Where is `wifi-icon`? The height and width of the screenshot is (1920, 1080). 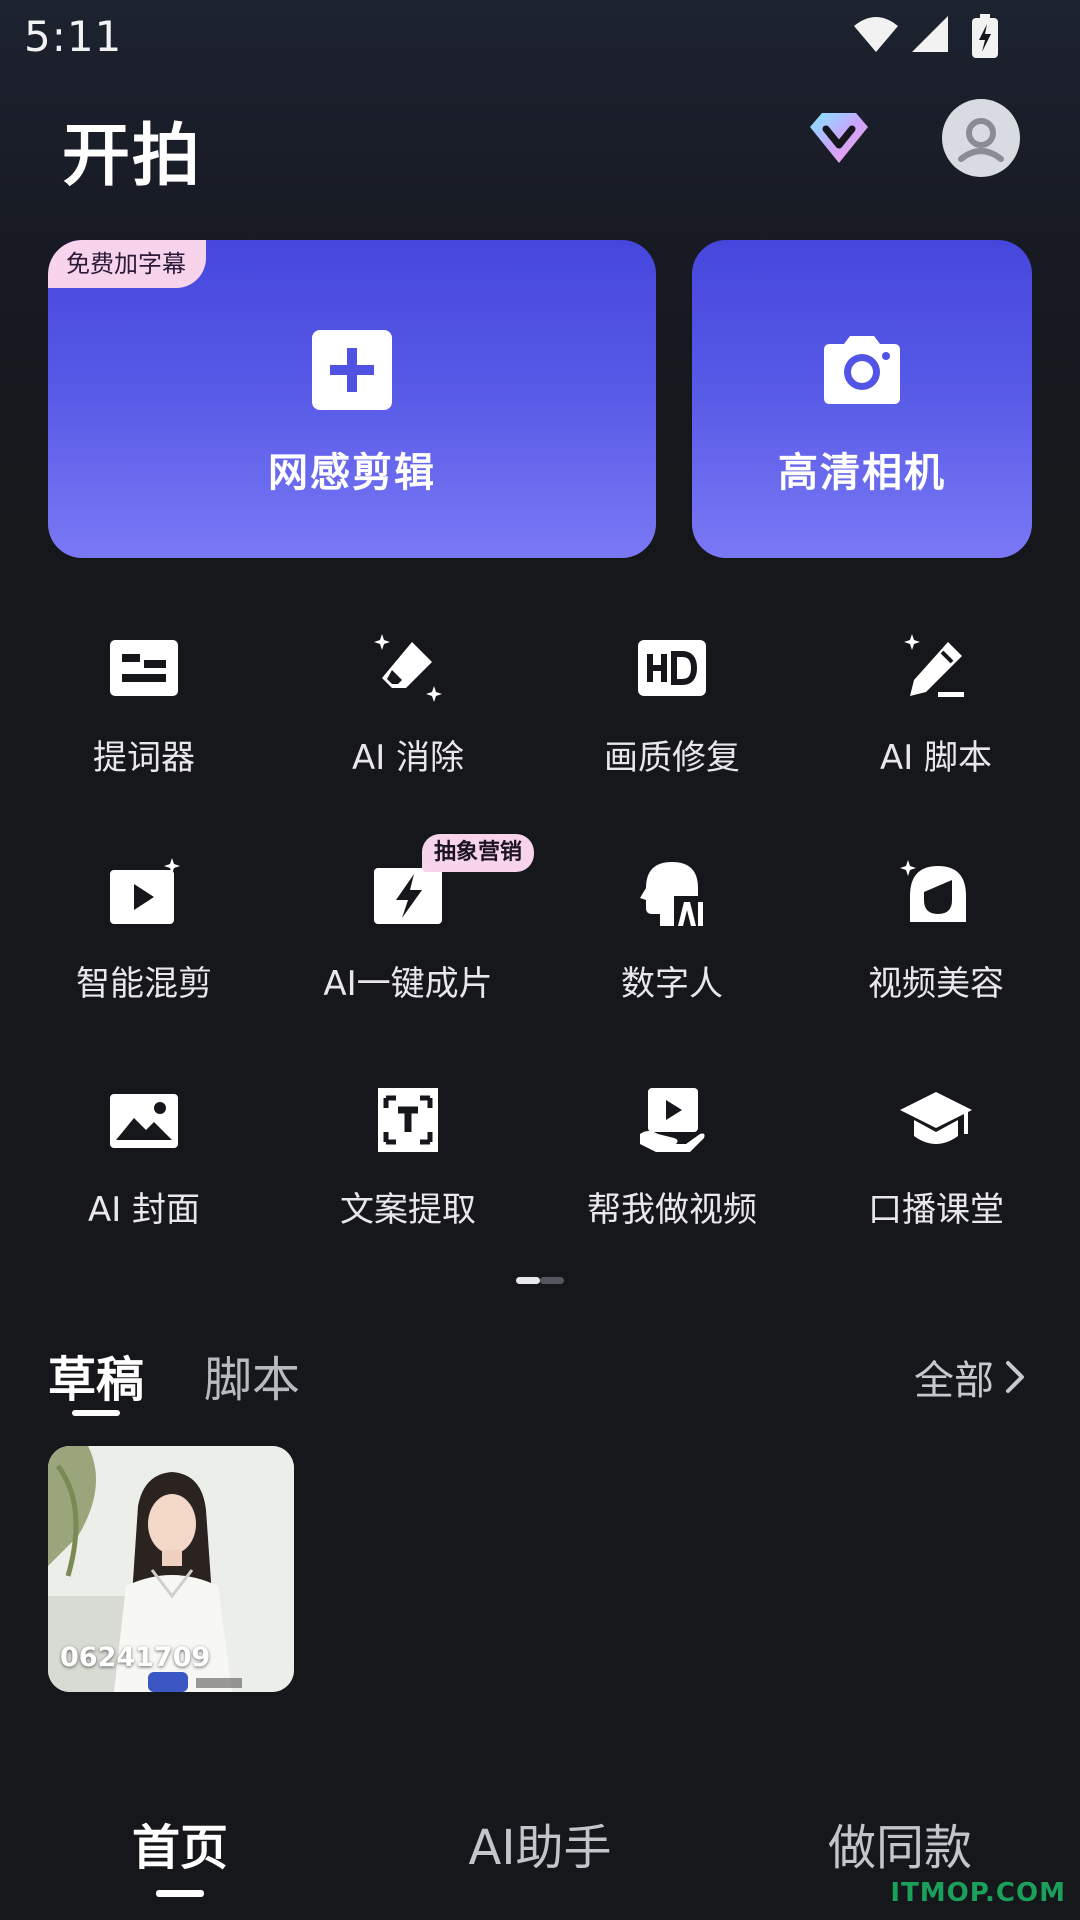
wifi-icon is located at coordinates (876, 34).